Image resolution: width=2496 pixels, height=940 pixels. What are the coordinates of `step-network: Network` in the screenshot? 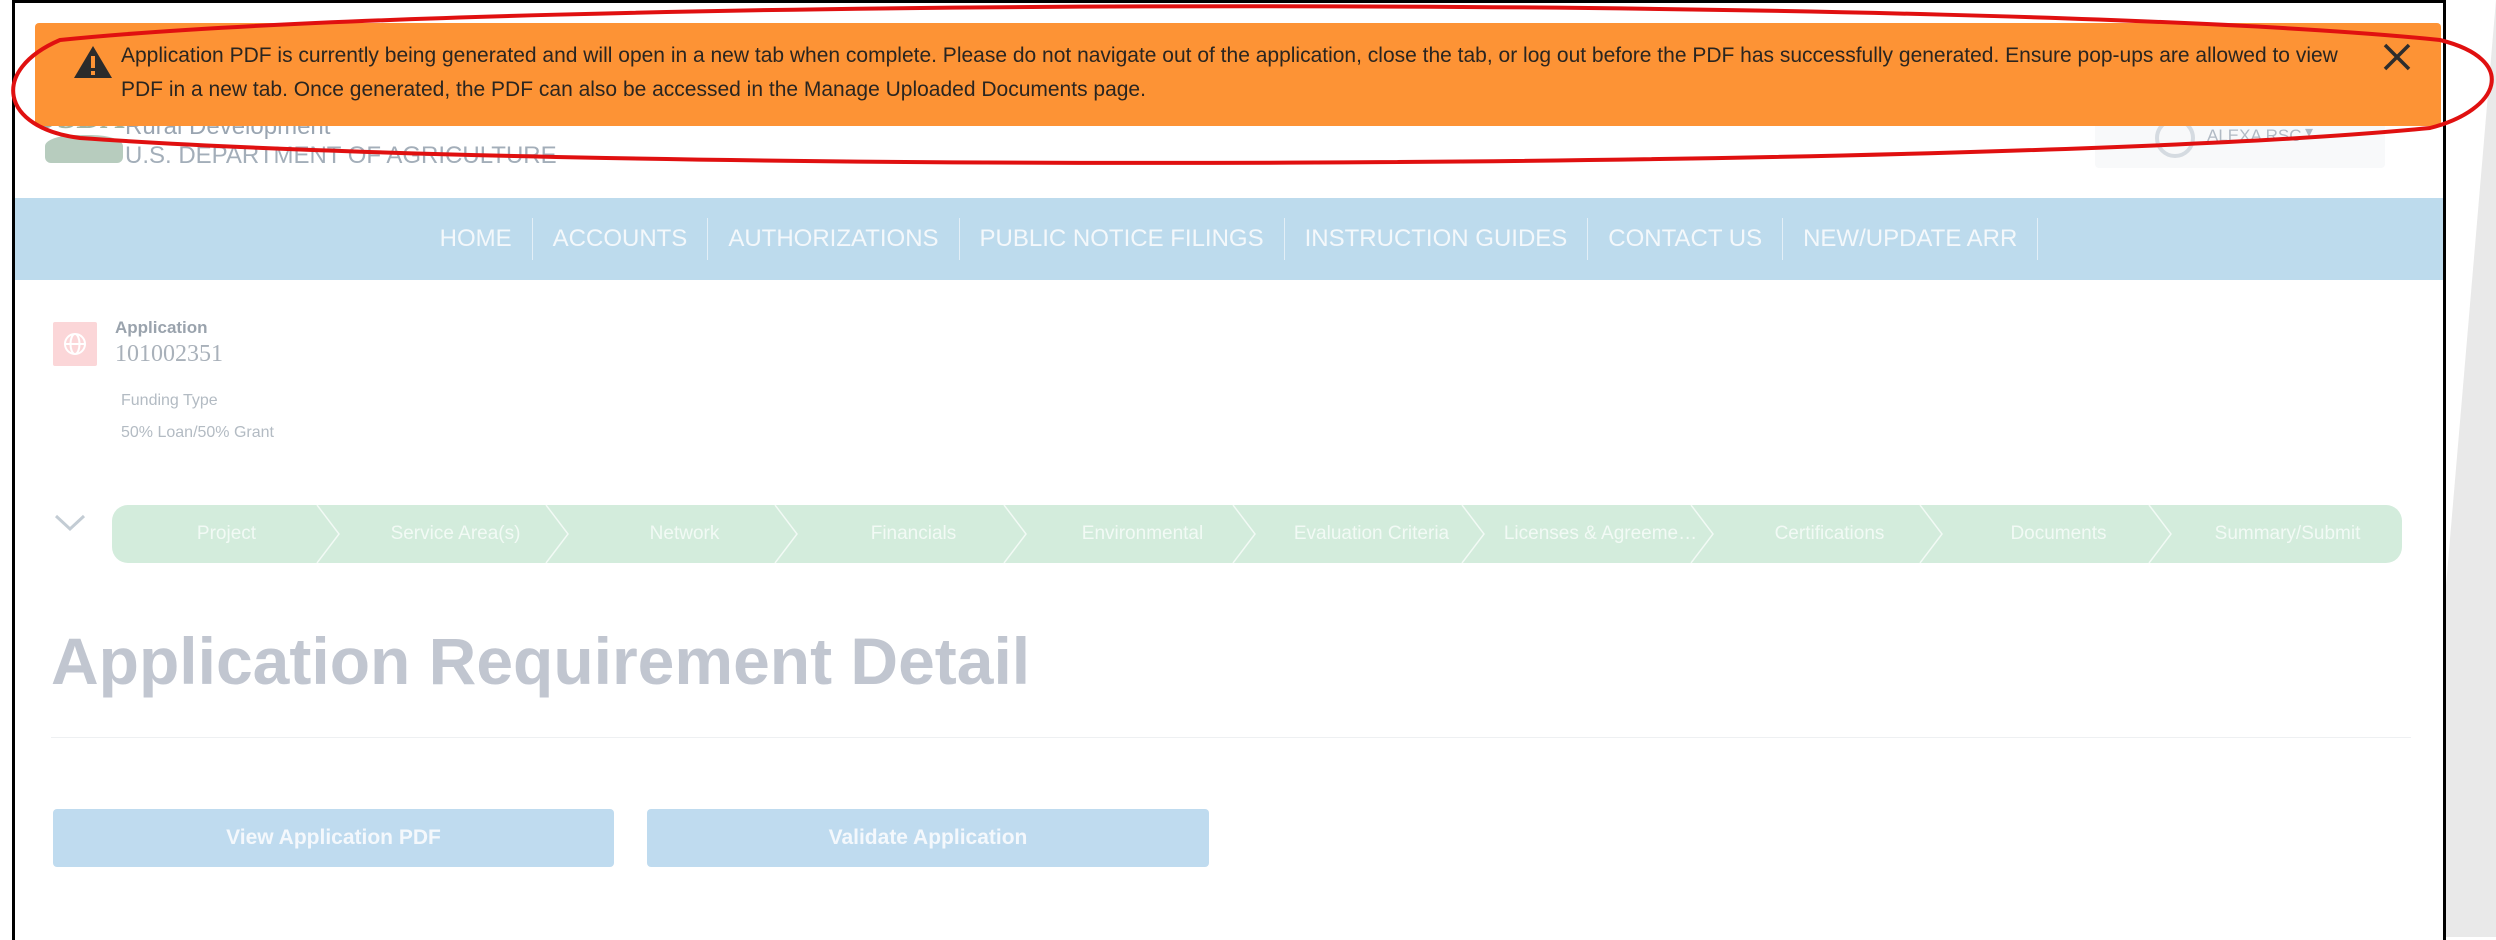 It's located at (684, 534).